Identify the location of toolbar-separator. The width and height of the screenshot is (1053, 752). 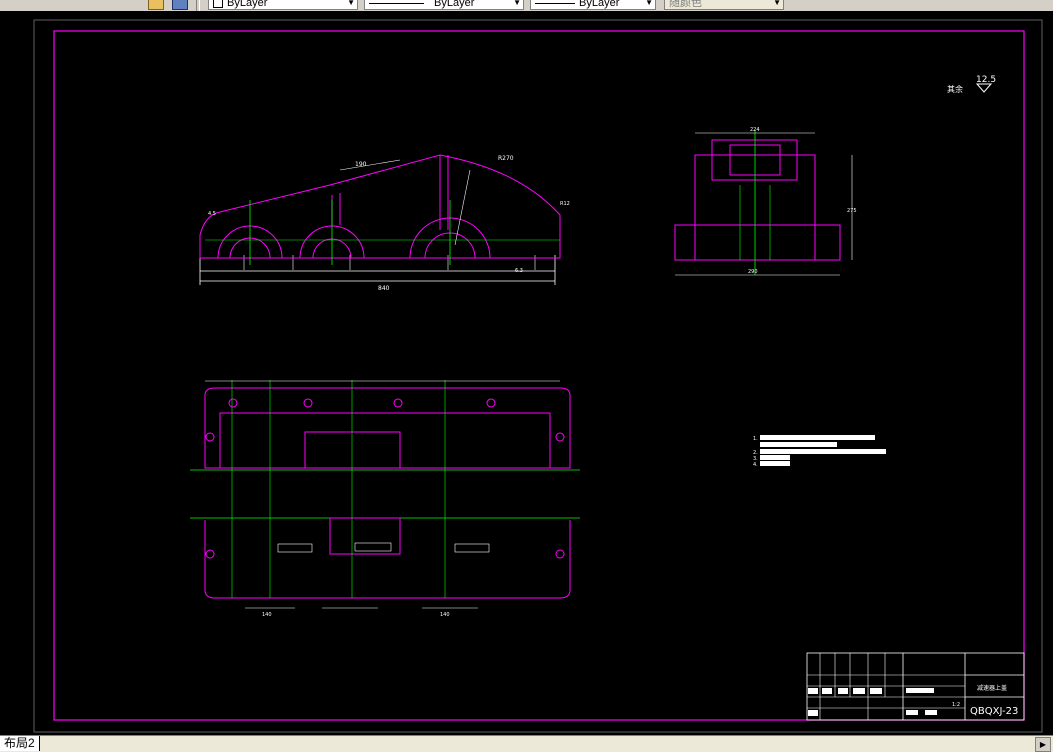
(198, 5).